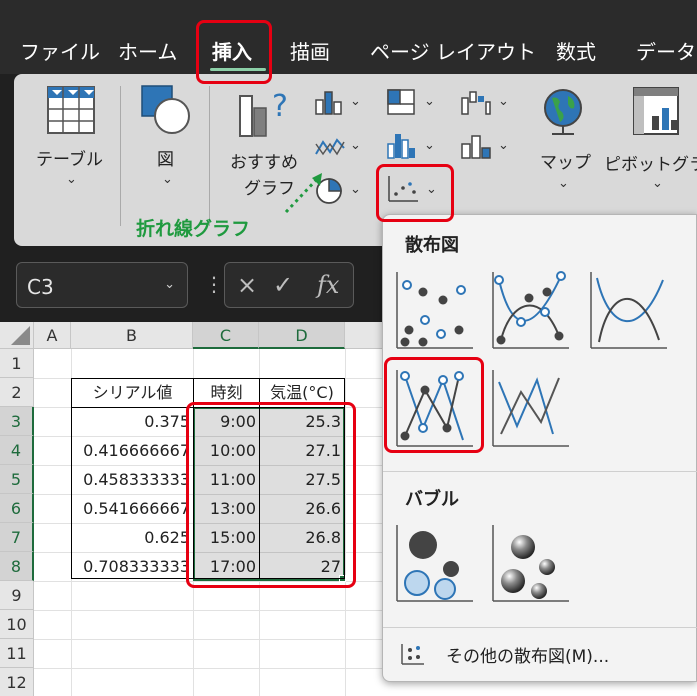 The image size is (697, 696). Describe the element at coordinates (330, 147) in the screenshot. I see `line-chart-icon` at that location.